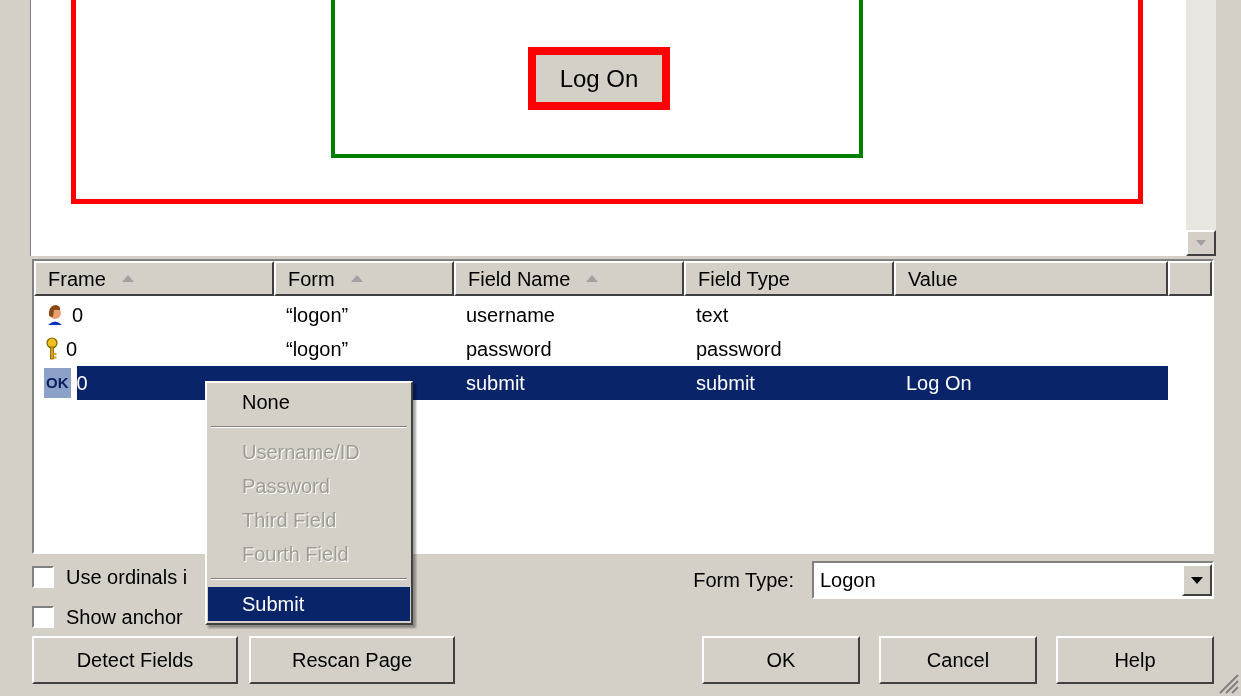  What do you see at coordinates (789, 278) in the screenshot?
I see `column-header: Field Type` at bounding box center [789, 278].